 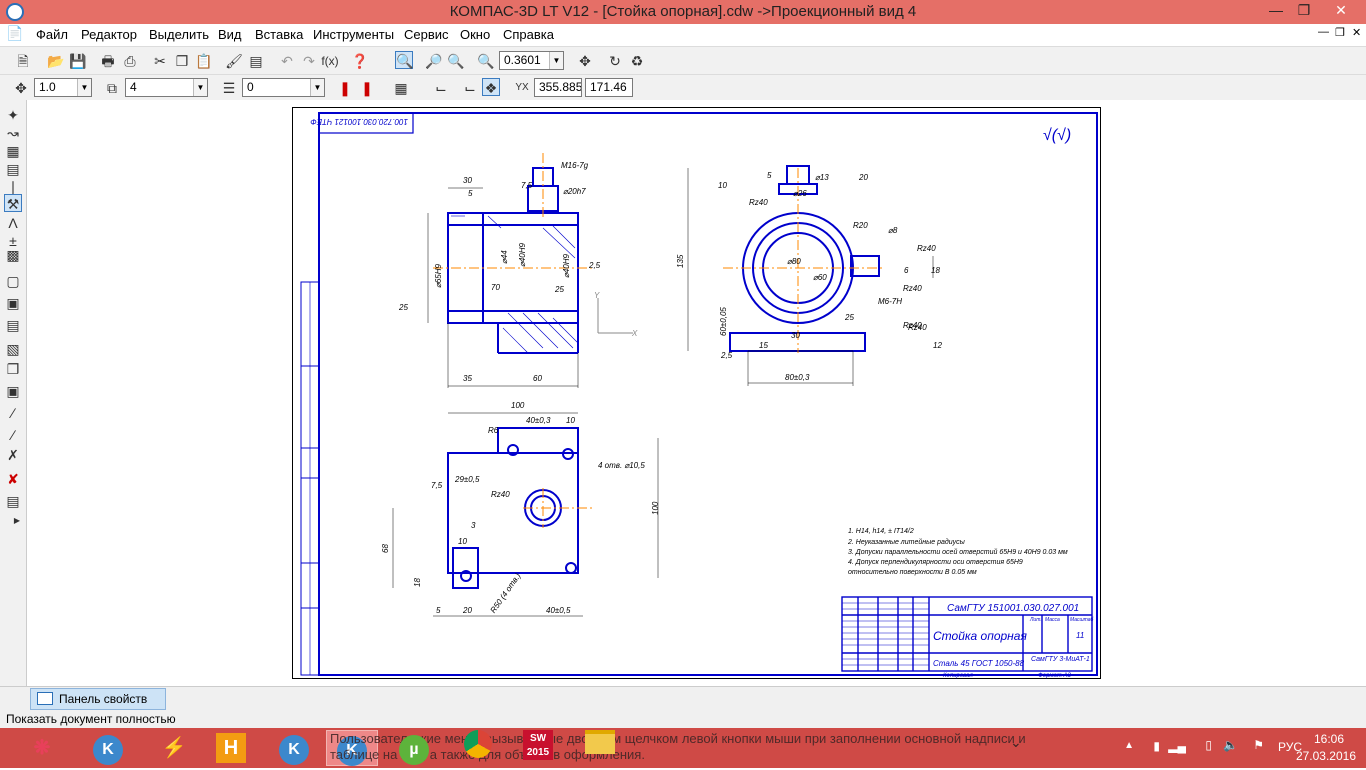 I want to click on close-button: ✕, so click(x=1341, y=11).